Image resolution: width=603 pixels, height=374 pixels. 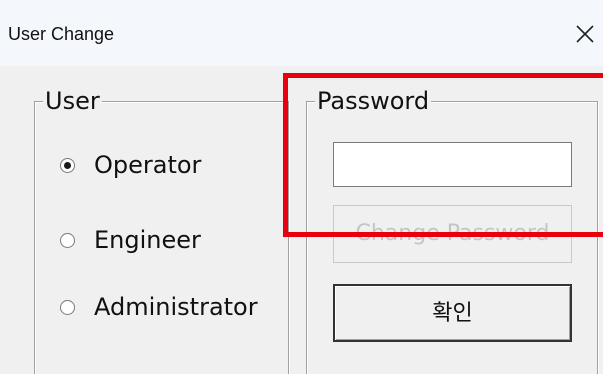 I want to click on window-title: User Change, so click(x=61, y=34).